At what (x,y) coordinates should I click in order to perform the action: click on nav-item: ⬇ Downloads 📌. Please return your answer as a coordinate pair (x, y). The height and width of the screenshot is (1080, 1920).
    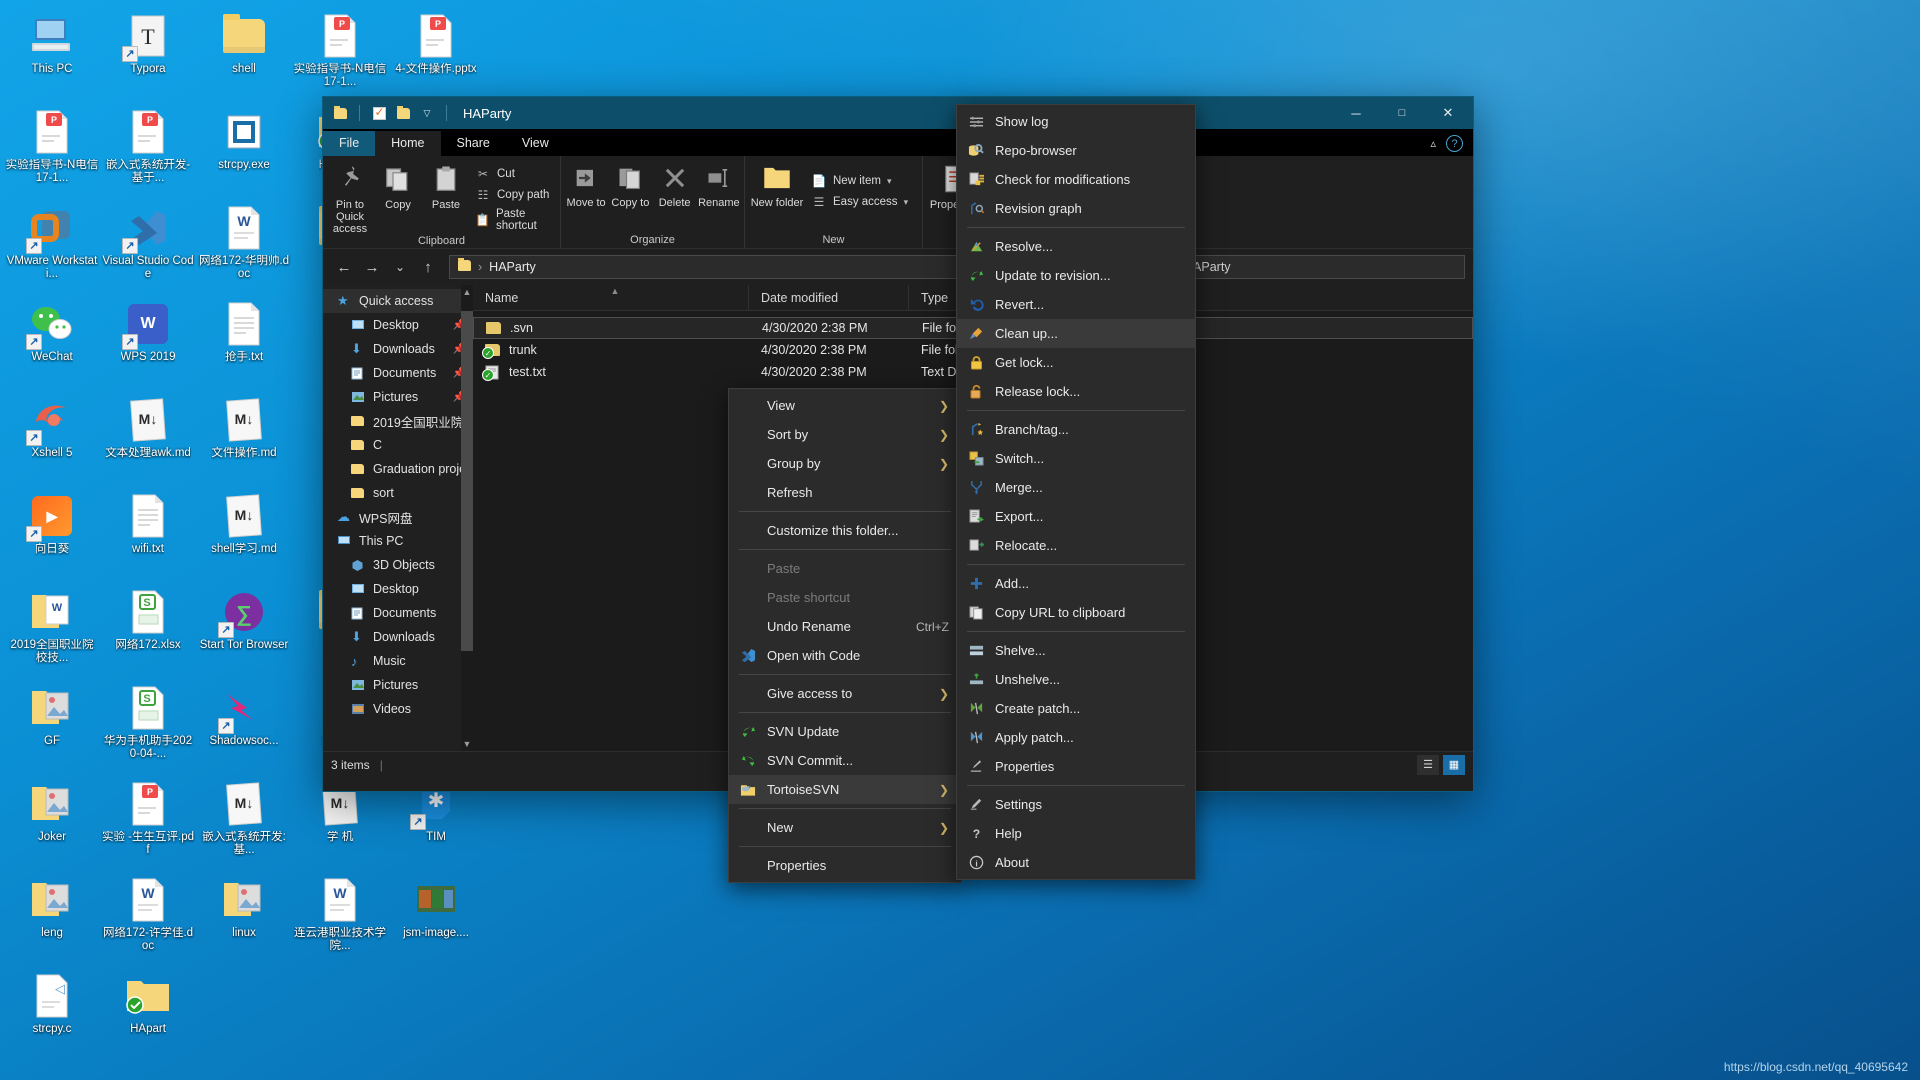
    Looking at the image, I should click on (398, 349).